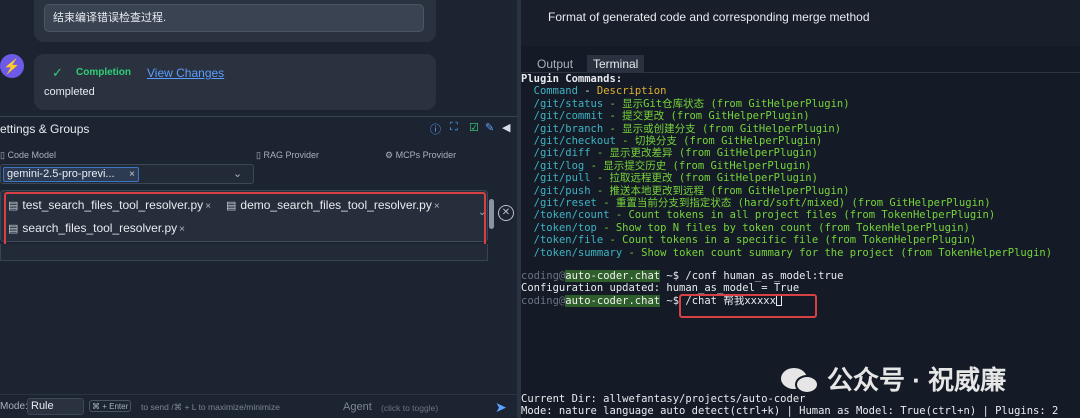 This screenshot has width=1080, height=418. What do you see at coordinates (616, 64) in the screenshot?
I see `tab-terminal: Terminal` at bounding box center [616, 64].